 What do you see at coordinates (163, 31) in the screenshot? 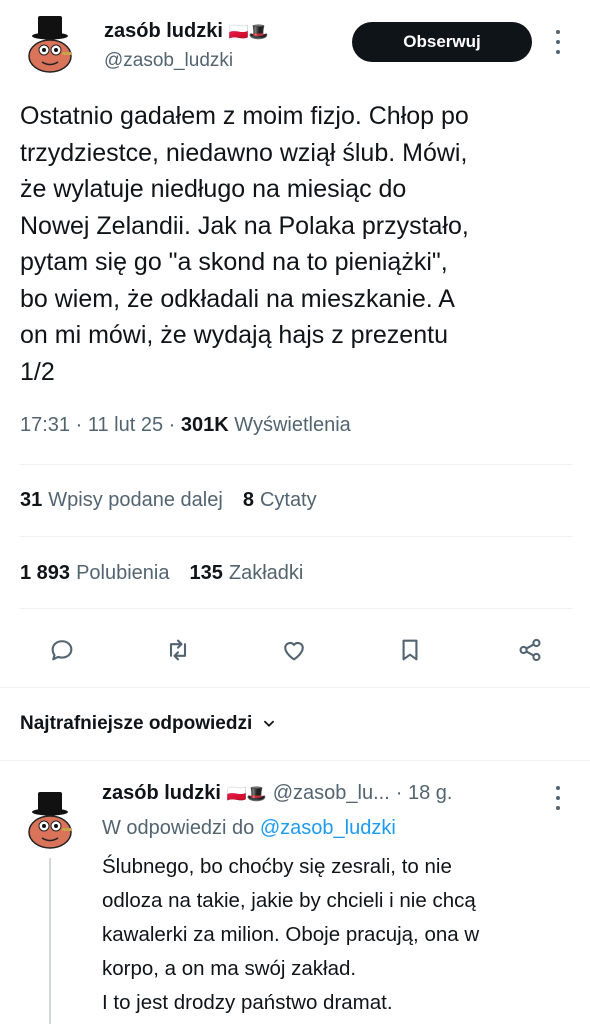
I see `author-display-name: zasób ludzki` at bounding box center [163, 31].